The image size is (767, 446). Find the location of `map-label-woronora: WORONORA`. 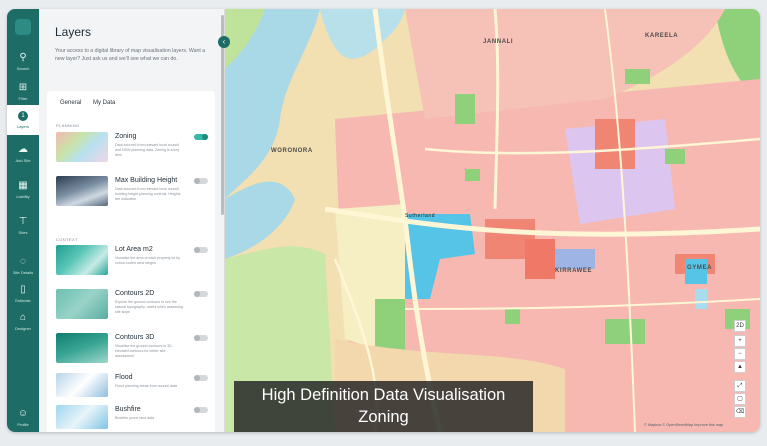

map-label-woronora: WORONORA is located at coordinates (292, 151).